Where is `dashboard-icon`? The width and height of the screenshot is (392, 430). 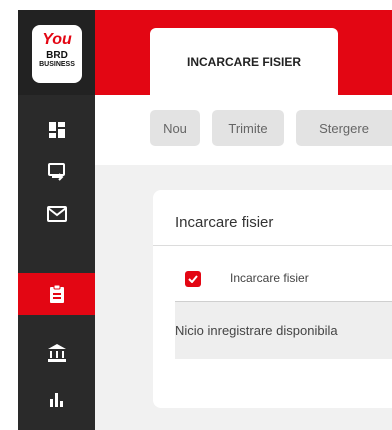 dashboard-icon is located at coordinates (56, 130).